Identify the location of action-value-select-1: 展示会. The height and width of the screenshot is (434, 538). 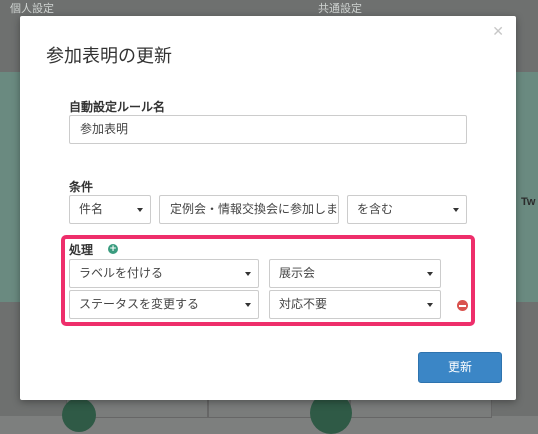
(355, 273).